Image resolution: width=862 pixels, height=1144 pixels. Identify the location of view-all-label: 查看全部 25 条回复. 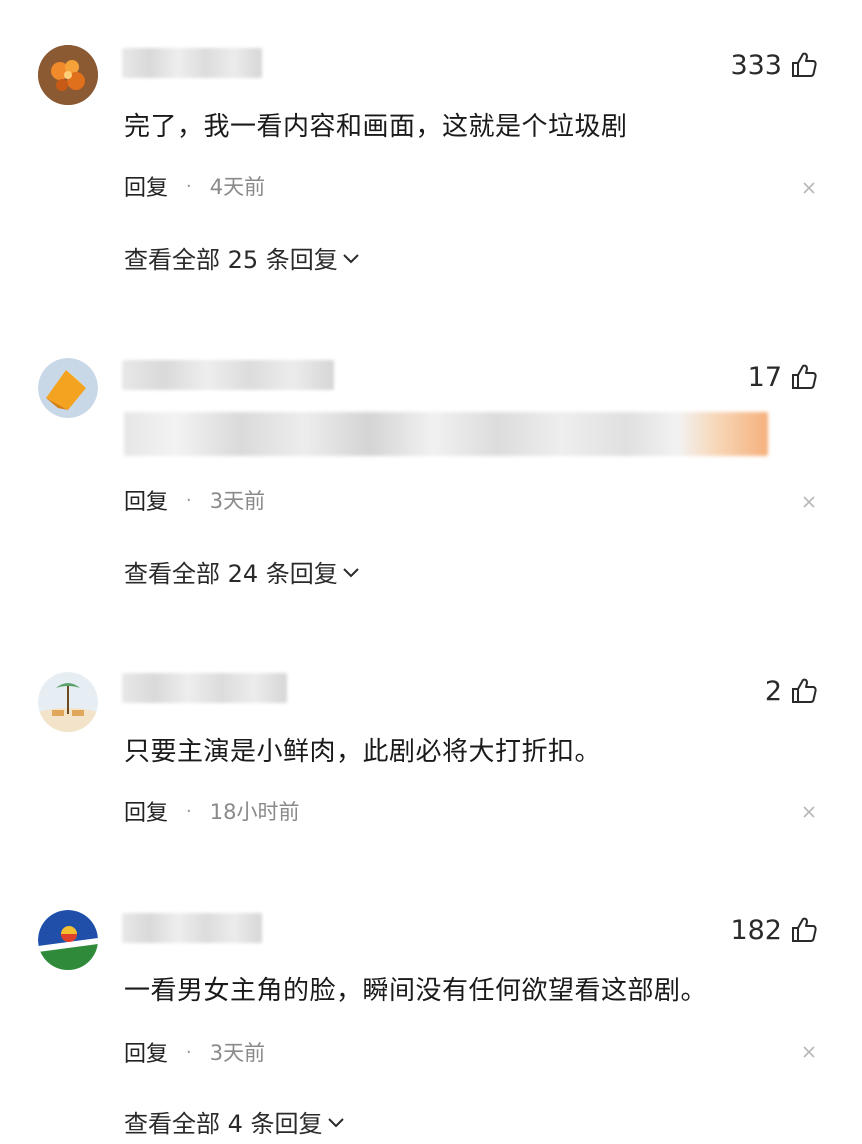
(231, 260).